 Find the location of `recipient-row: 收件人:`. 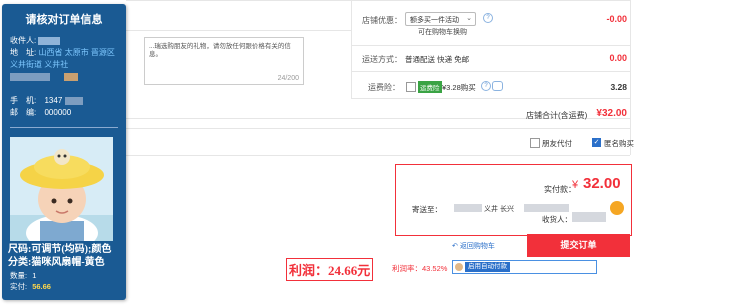

recipient-row: 收件人: is located at coordinates (35, 41).